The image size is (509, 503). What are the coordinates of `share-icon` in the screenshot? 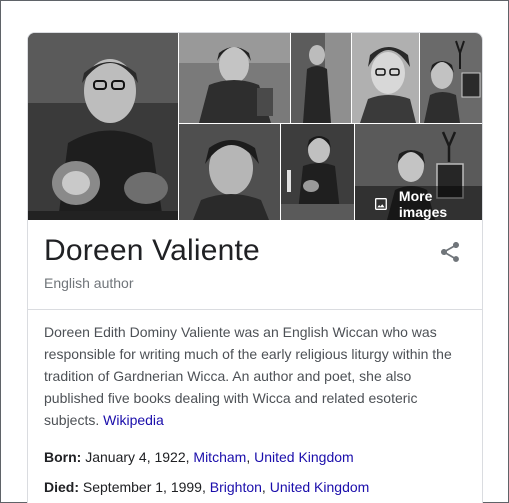 It's located at (450, 252).